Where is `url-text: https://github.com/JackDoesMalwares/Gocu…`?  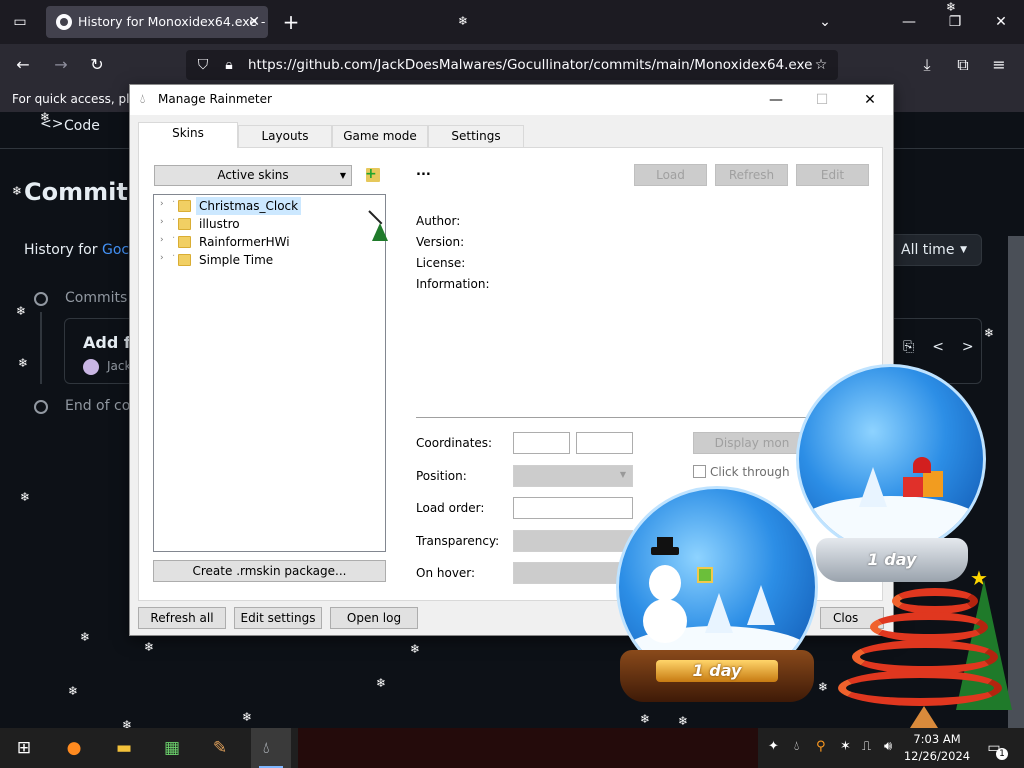 url-text: https://github.com/JackDoesMalwares/Gocu… is located at coordinates (530, 65).